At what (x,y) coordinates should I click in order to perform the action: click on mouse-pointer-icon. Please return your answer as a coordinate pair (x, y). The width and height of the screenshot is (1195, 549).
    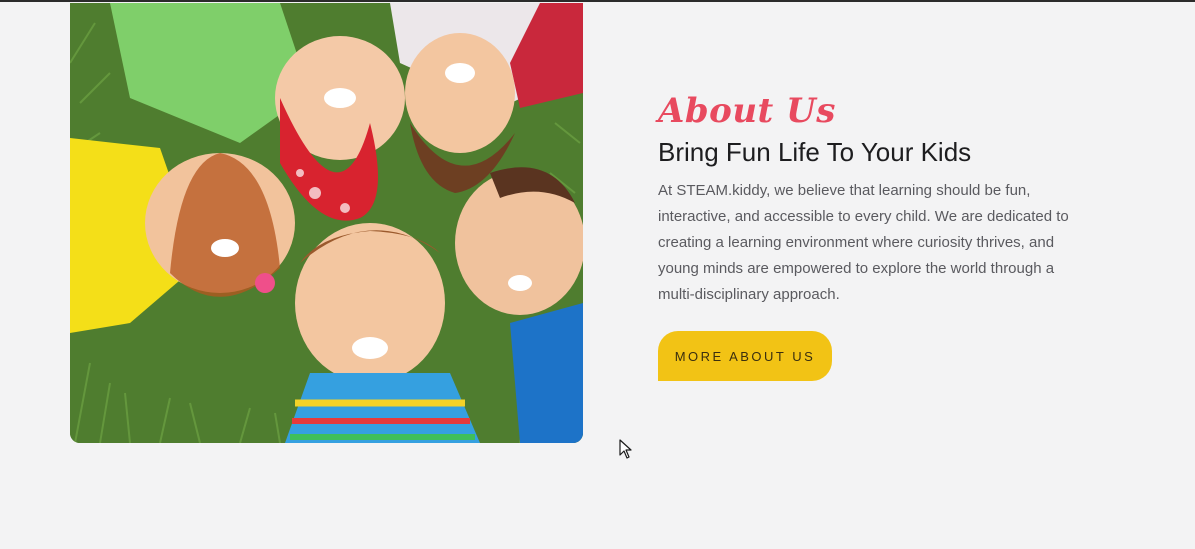
    Looking at the image, I should click on (626, 449).